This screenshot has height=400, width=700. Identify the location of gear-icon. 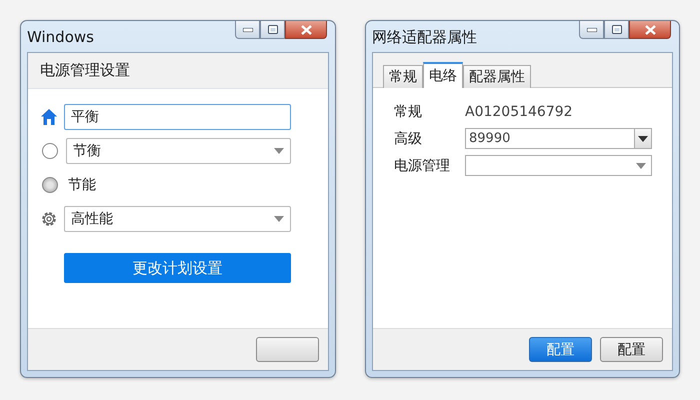
(49, 219).